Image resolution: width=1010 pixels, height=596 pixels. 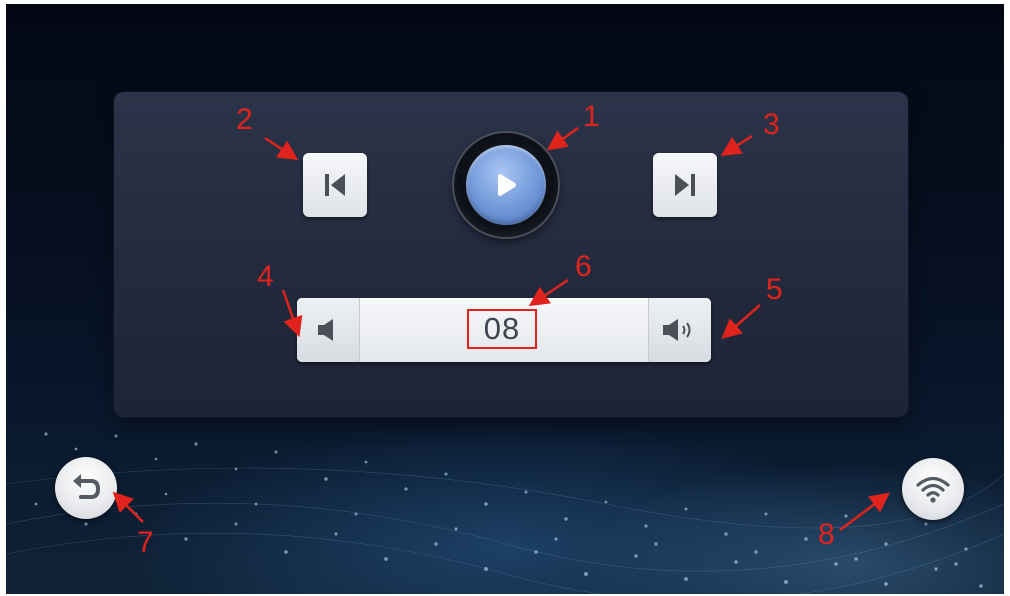 What do you see at coordinates (145, 542) in the screenshot?
I see `annotation-label: 7` at bounding box center [145, 542].